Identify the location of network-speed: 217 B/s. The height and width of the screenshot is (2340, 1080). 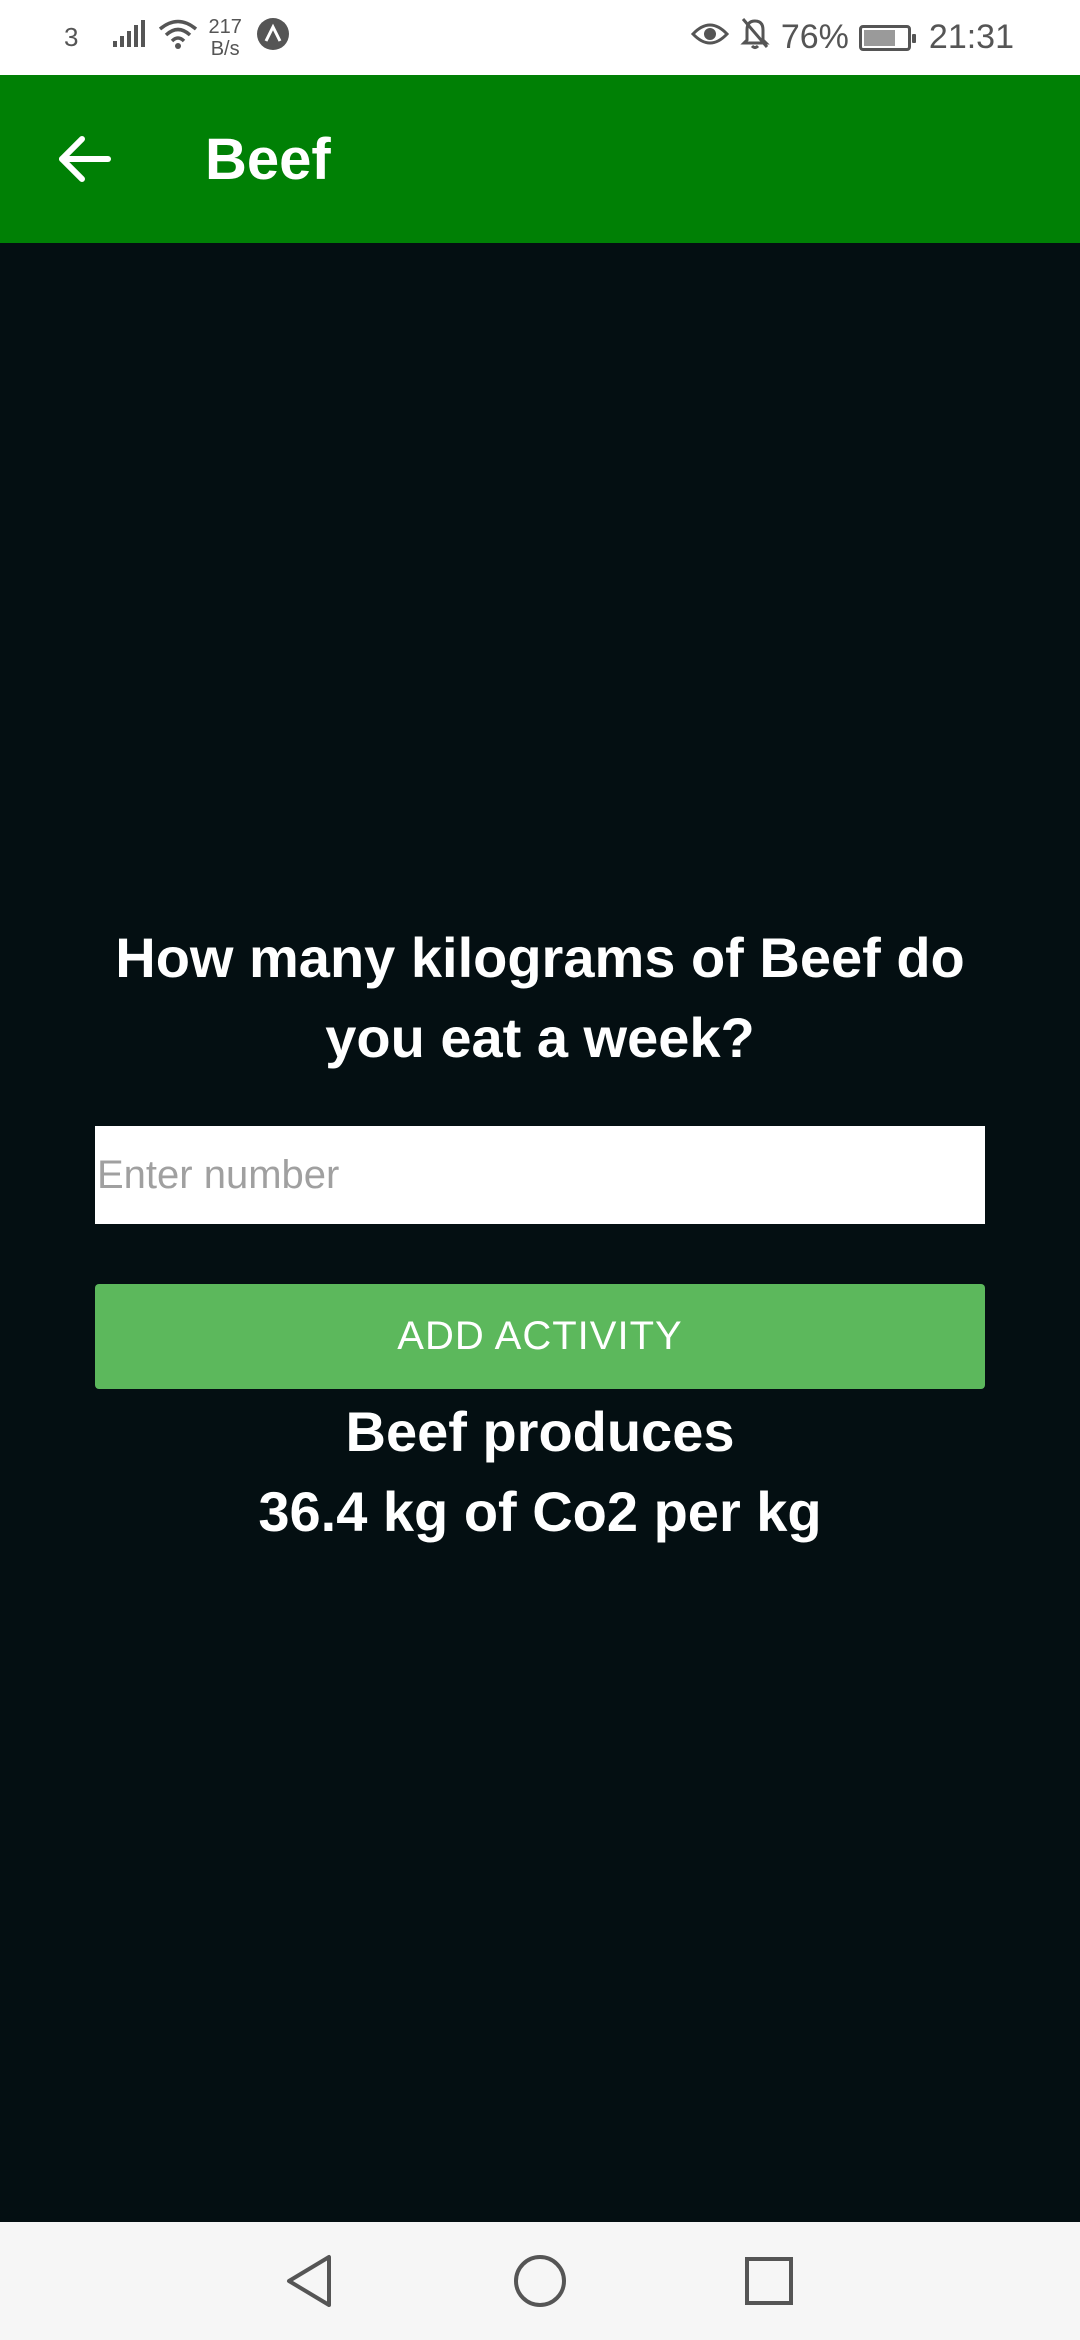
(224, 38).